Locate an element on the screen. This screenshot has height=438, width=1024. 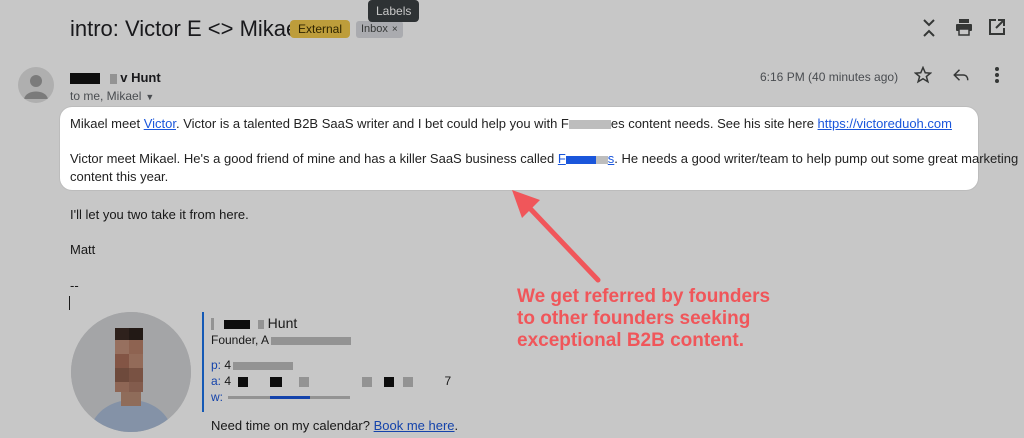
email-subject: intro: Victor E <> Mikael is located at coordinates (187, 28).